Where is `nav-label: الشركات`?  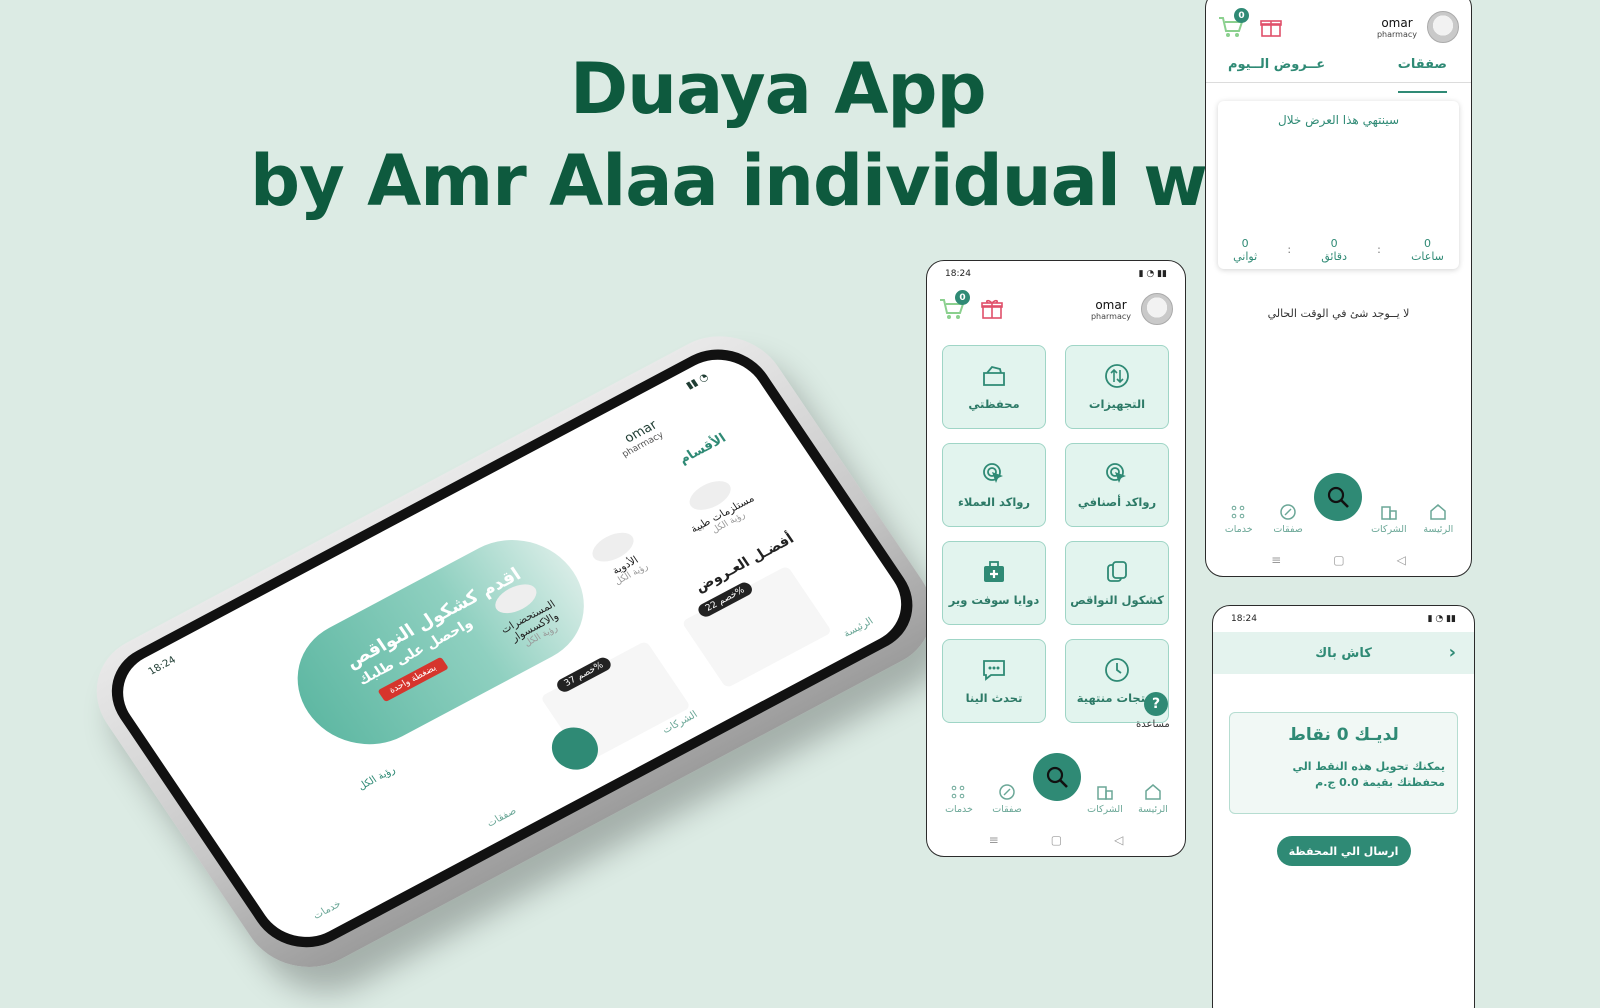
nav-label: الشركات is located at coordinates (1389, 529).